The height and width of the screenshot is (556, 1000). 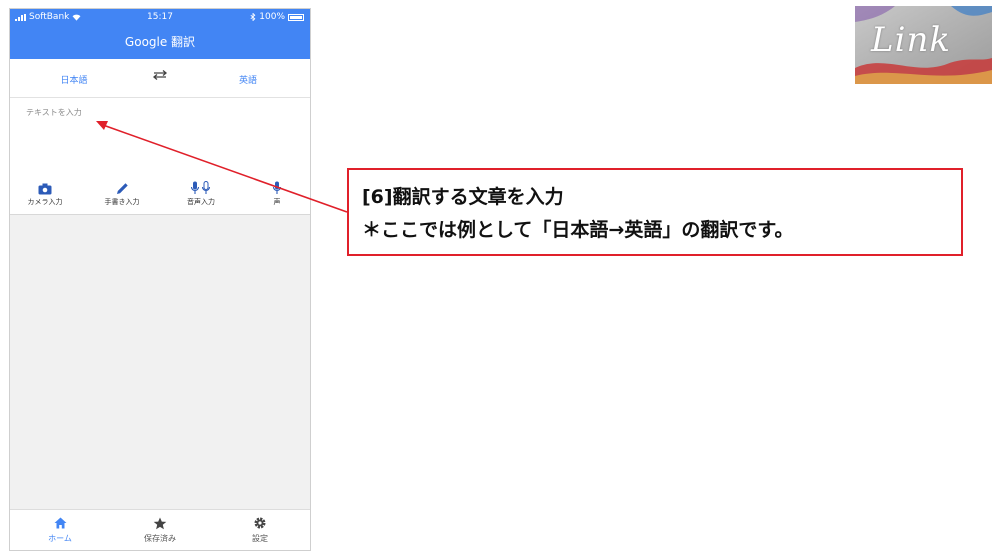 What do you see at coordinates (160, 538) in the screenshot?
I see `nav-saved-label: 保存済み` at bounding box center [160, 538].